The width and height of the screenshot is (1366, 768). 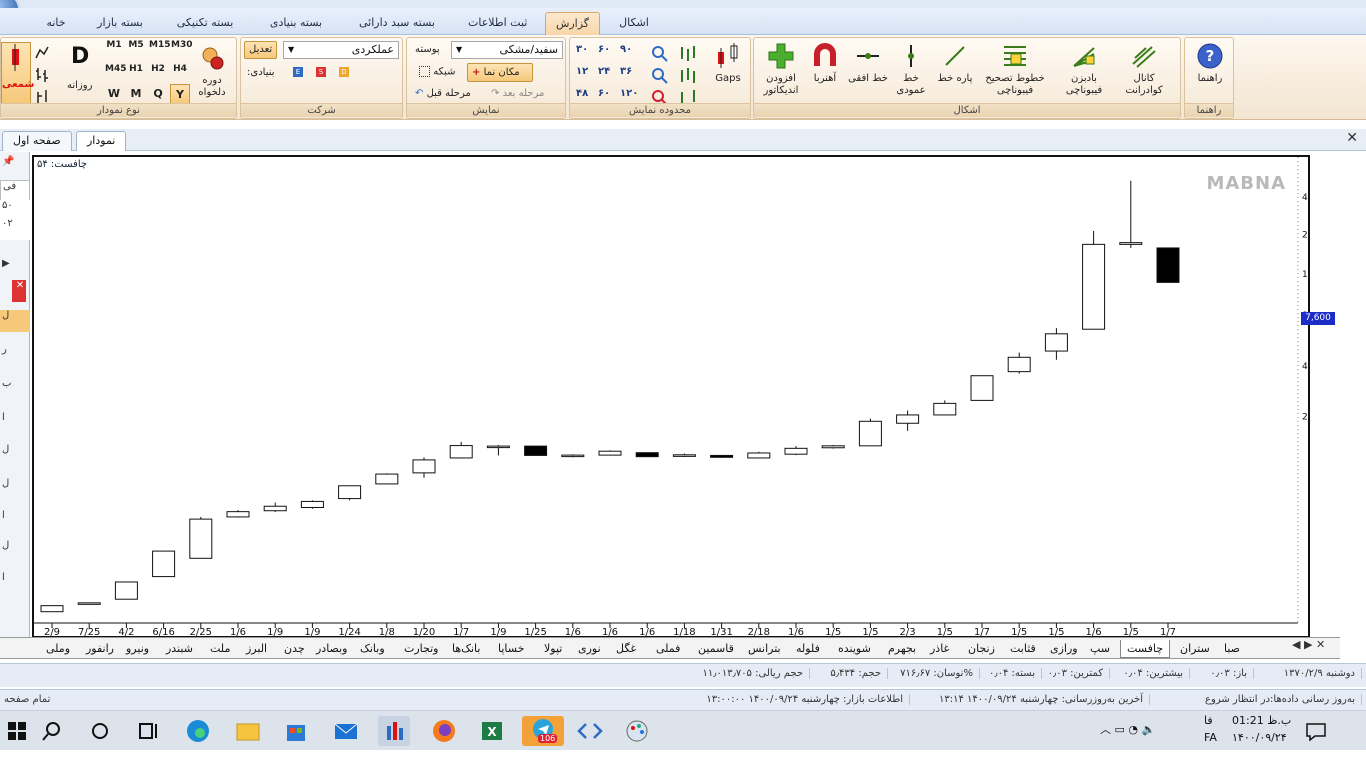 I want to click on line-segment-button: پاره خط, so click(x=955, y=63).